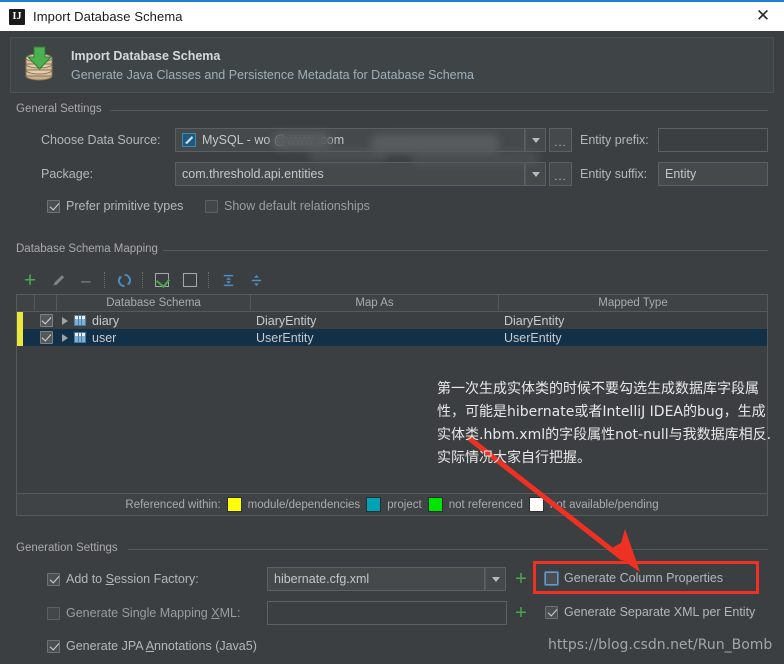 The image size is (784, 664). I want to click on prefer-primitive-types-label: Prefer primitive types, so click(125, 206).